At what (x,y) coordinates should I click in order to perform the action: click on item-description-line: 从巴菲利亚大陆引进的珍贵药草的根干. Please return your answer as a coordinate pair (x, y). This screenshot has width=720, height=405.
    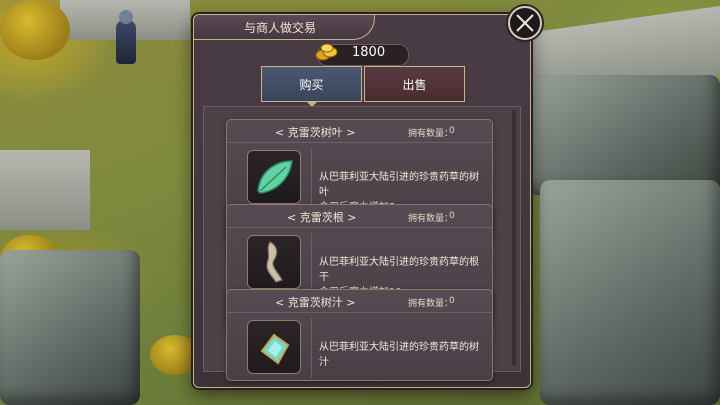
    Looking at the image, I should click on (399, 270).